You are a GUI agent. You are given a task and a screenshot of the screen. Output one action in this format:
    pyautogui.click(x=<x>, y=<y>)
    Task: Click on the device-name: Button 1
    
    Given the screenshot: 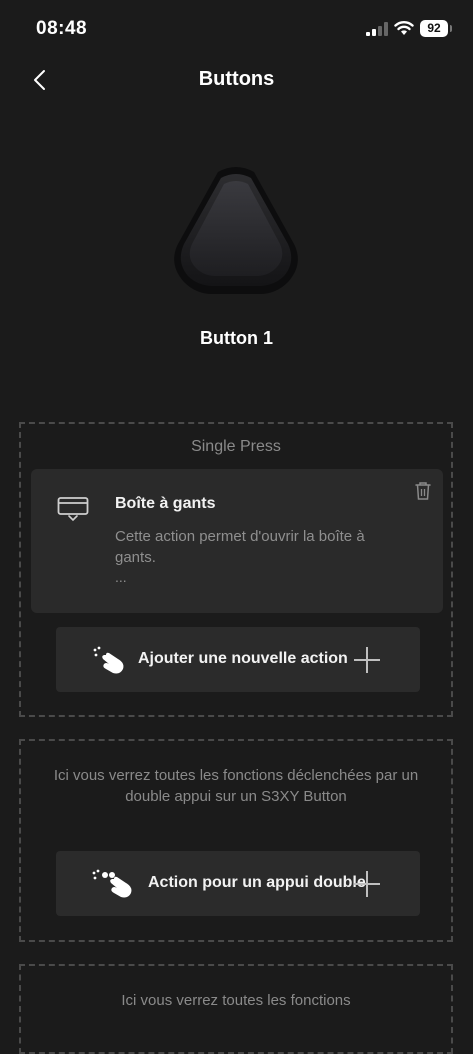 What is the action you would take?
    pyautogui.click(x=236, y=338)
    